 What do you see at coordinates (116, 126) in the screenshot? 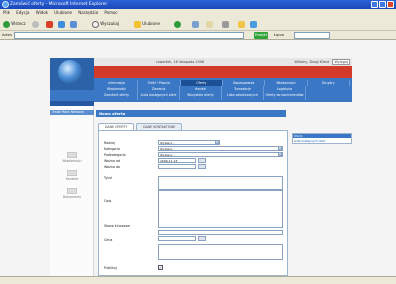
I see `tab-offer-details: DANE OFERTY` at bounding box center [116, 126].